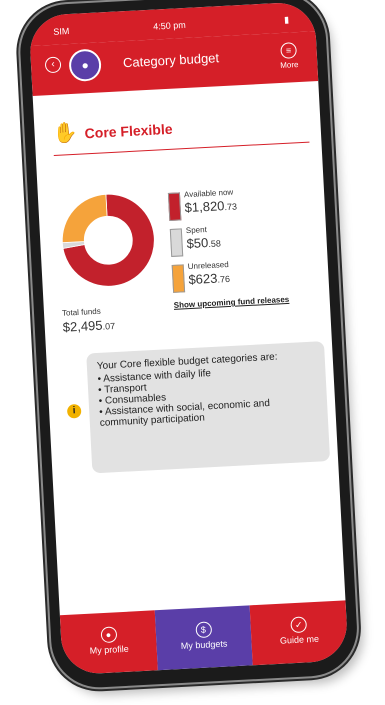  I want to click on total-funds-label: Total funds, so click(81, 312).